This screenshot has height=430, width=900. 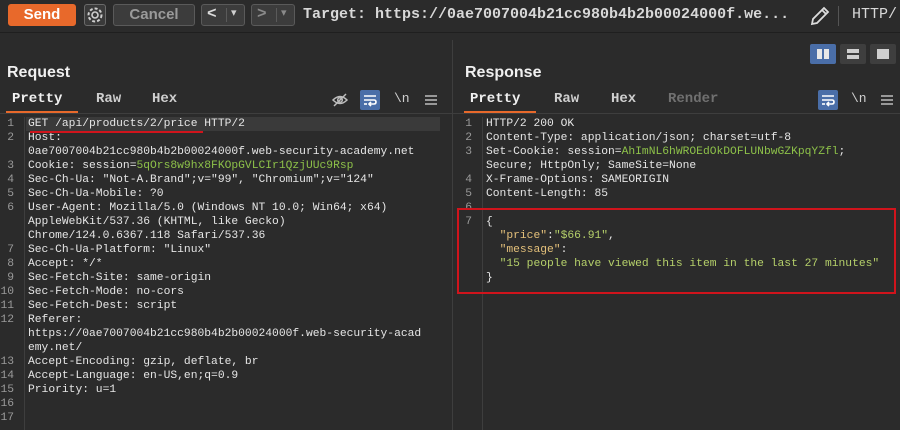 I want to click on code-token: AhImNL6hWROEdOkDOFLUNbwGZKpqYZfl, so click(x=730, y=152).